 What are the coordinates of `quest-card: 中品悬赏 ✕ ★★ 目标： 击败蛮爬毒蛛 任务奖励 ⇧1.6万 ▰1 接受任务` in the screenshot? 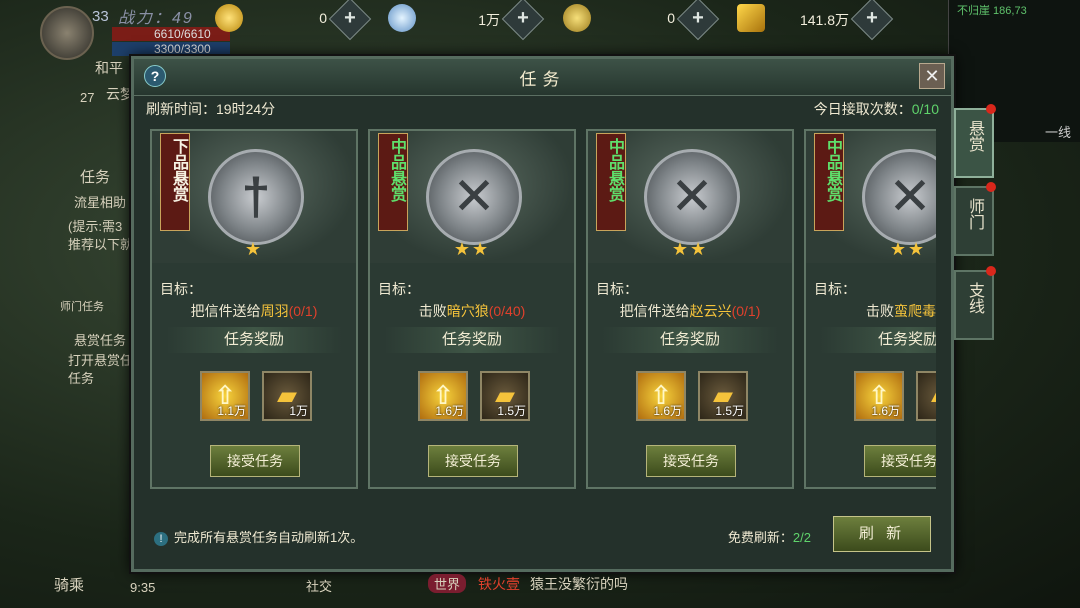 It's located at (870, 309).